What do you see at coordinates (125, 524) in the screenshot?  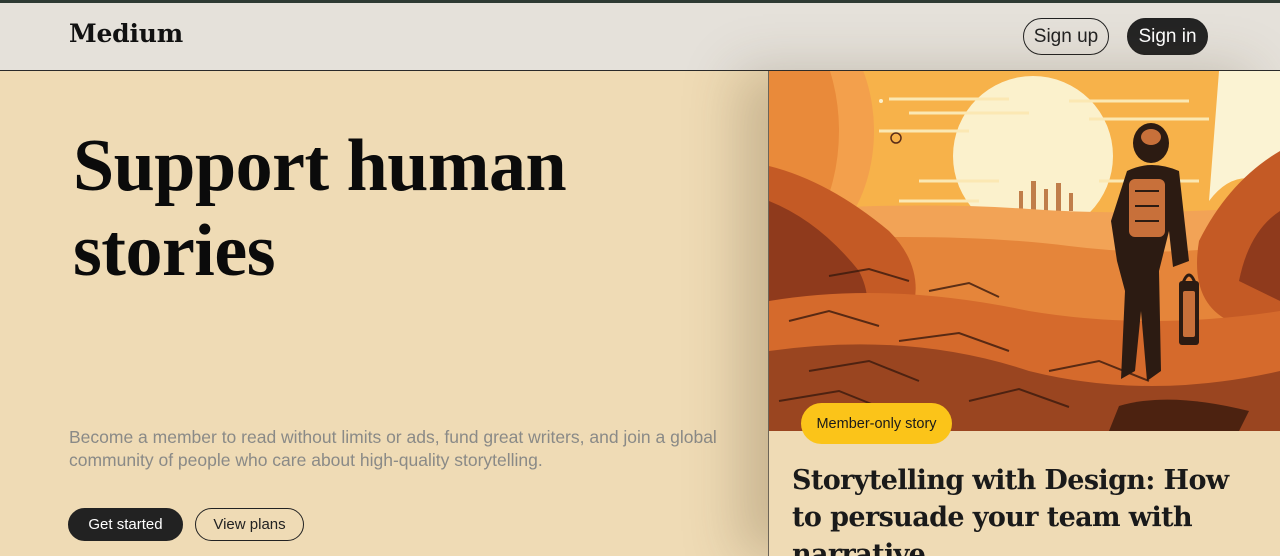 I see `get-started-button: Get started` at bounding box center [125, 524].